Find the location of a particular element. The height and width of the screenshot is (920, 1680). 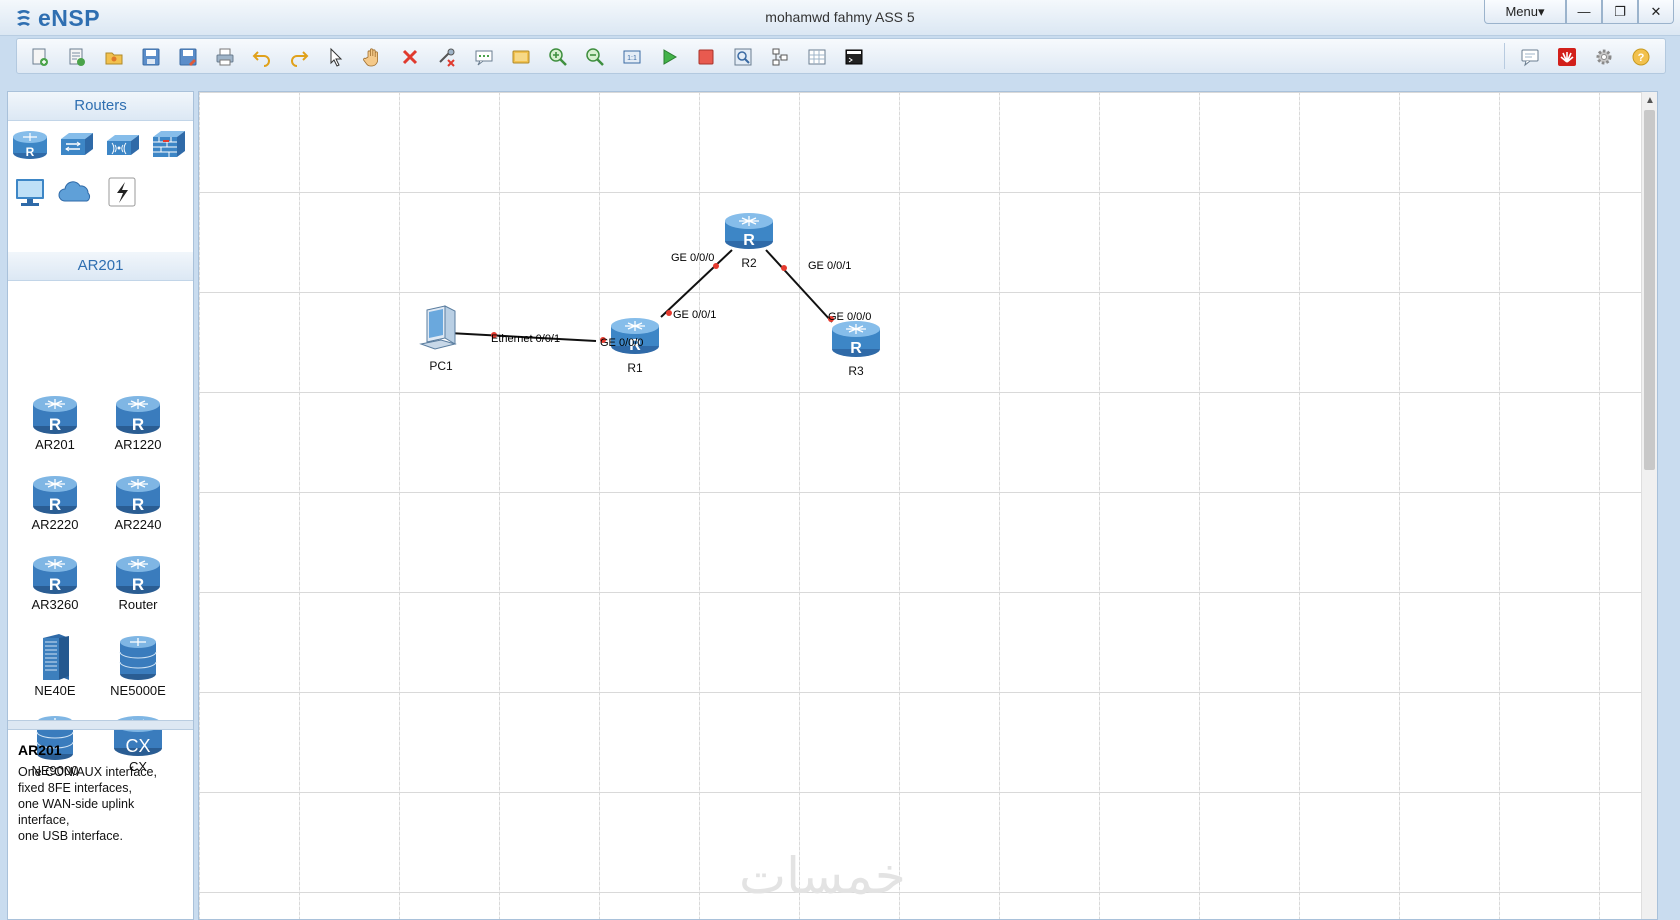

iface-label-r1-ge001: GE 0/0/1 is located at coordinates (695, 315).